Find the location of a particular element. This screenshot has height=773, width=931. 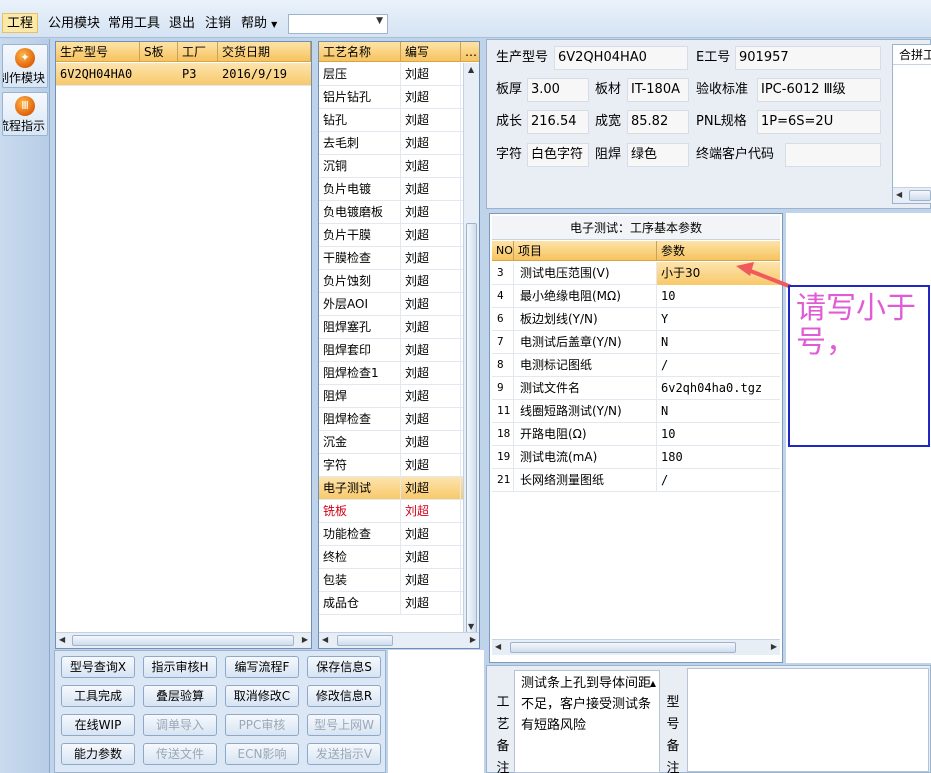

col-header-factory: 工厂 is located at coordinates (198, 52).